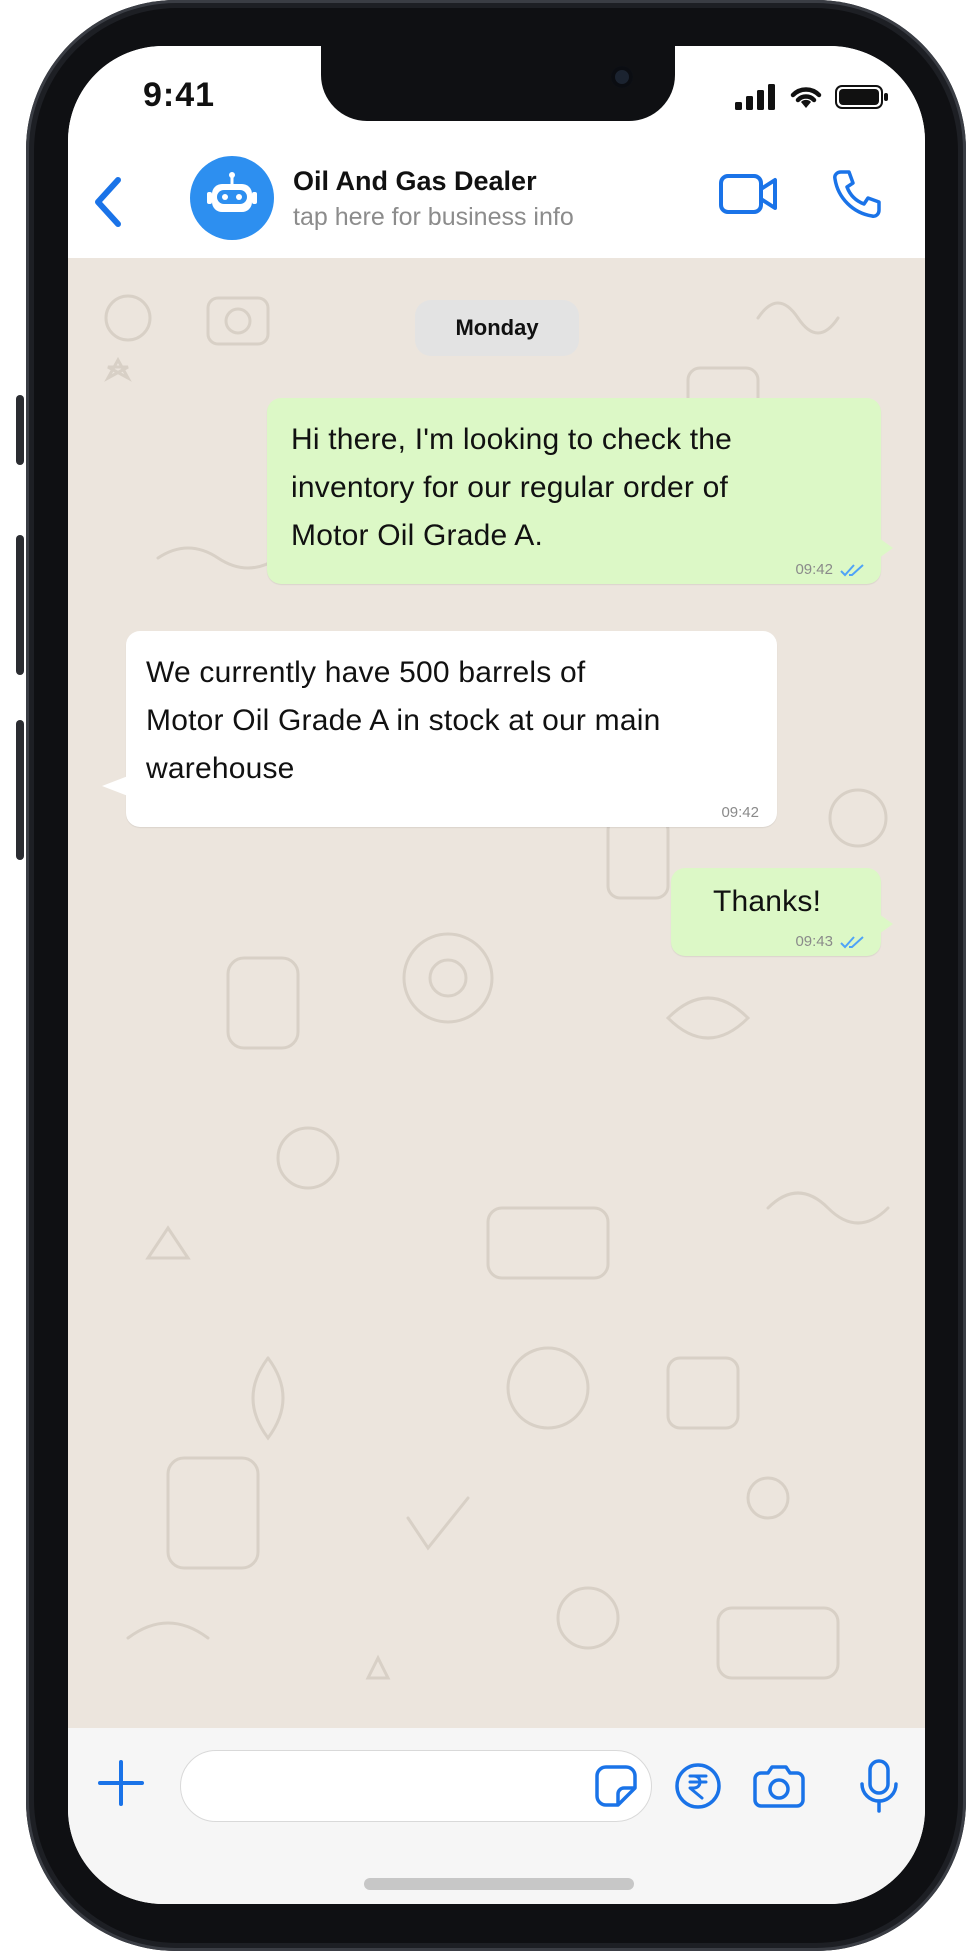 Image resolution: width=968 pixels, height=1953 pixels. I want to click on rupee-payment-icon, so click(698, 1786).